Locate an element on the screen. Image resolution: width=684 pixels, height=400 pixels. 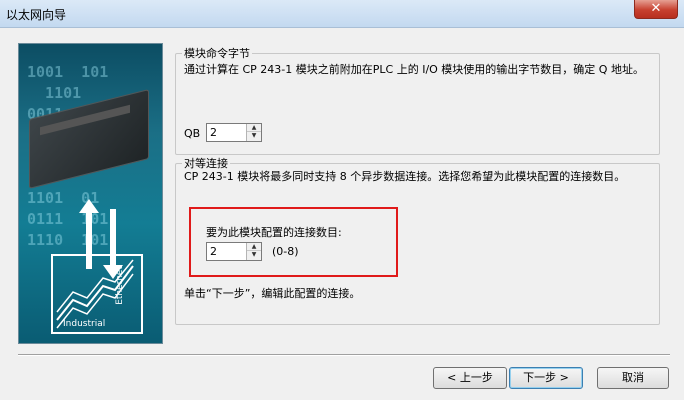
connections-label: 要为此模块配置的连接数目: is located at coordinates (274, 232).